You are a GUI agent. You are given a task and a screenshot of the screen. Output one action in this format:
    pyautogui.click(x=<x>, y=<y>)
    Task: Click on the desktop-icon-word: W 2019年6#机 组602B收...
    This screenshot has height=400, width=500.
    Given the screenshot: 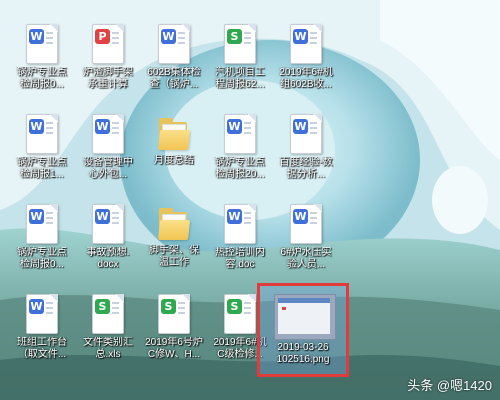 What is the action you would take?
    pyautogui.click(x=306, y=62)
    